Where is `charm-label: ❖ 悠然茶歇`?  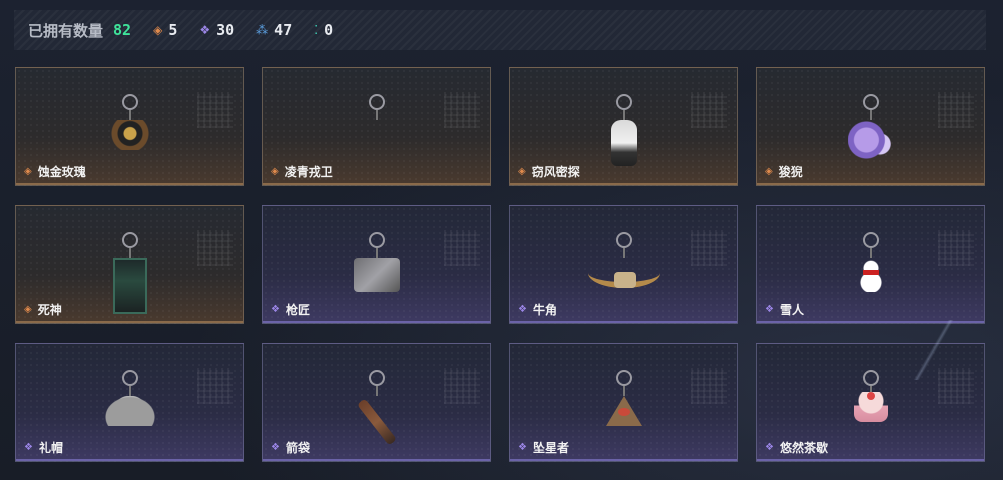 charm-label: ❖ 悠然茶歇 is located at coordinates (796, 447).